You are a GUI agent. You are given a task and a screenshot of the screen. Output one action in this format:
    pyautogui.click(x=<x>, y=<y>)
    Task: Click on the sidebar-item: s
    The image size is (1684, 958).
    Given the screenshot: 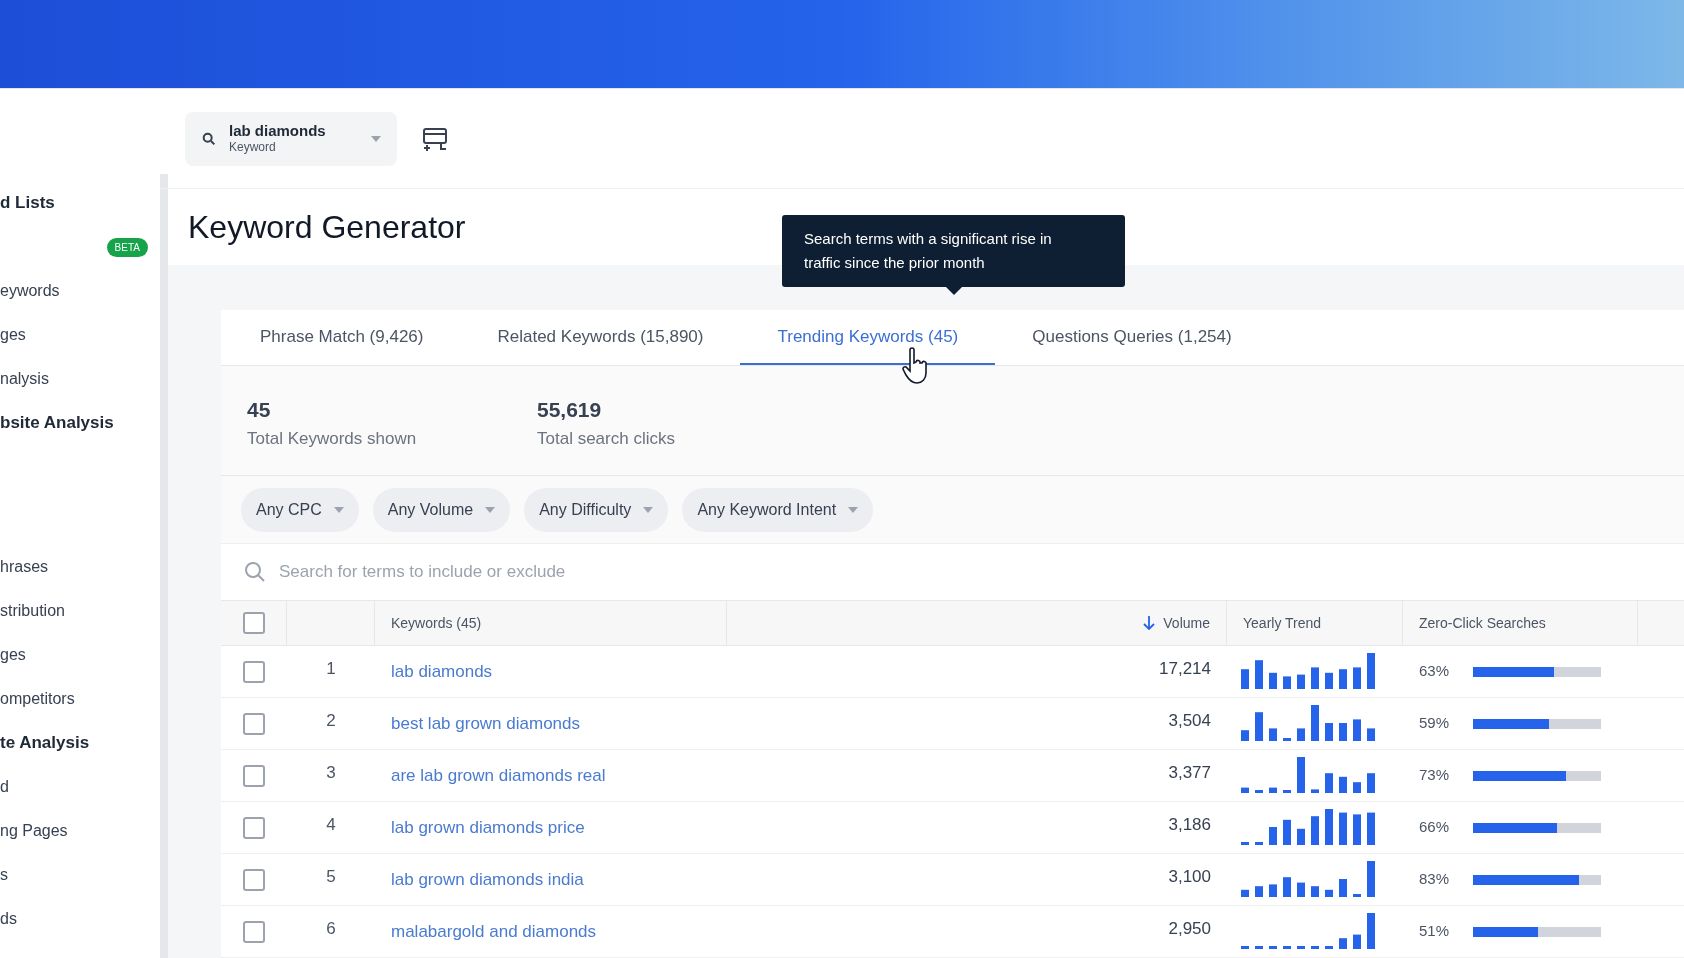 What is the action you would take?
    pyautogui.click(x=4, y=875)
    